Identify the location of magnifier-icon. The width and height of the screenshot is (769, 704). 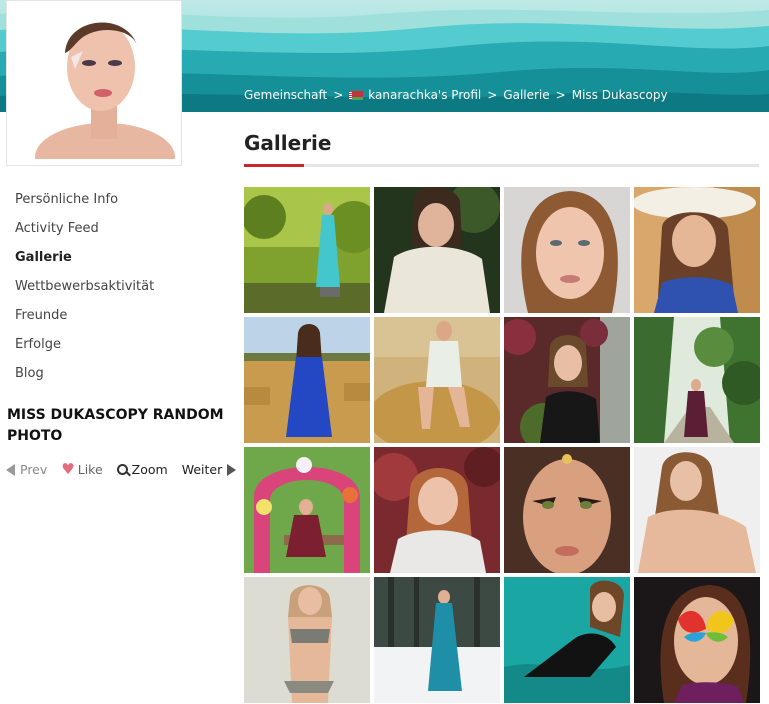
(122, 469).